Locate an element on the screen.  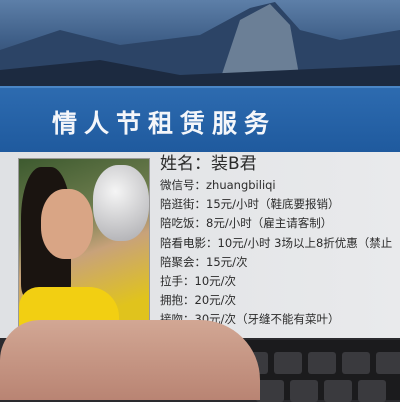
info-row: 陪看电影：10元/小时 3场以上8折优惠（禁止 is located at coordinates (276, 242).